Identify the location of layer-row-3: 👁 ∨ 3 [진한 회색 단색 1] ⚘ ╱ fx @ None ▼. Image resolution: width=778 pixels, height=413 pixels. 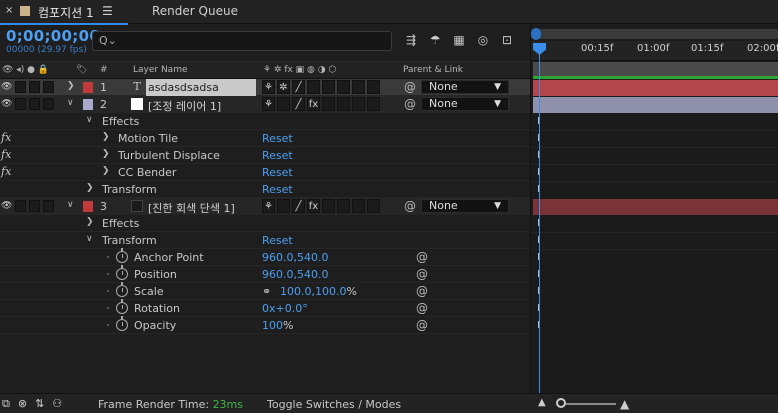
(265, 206).